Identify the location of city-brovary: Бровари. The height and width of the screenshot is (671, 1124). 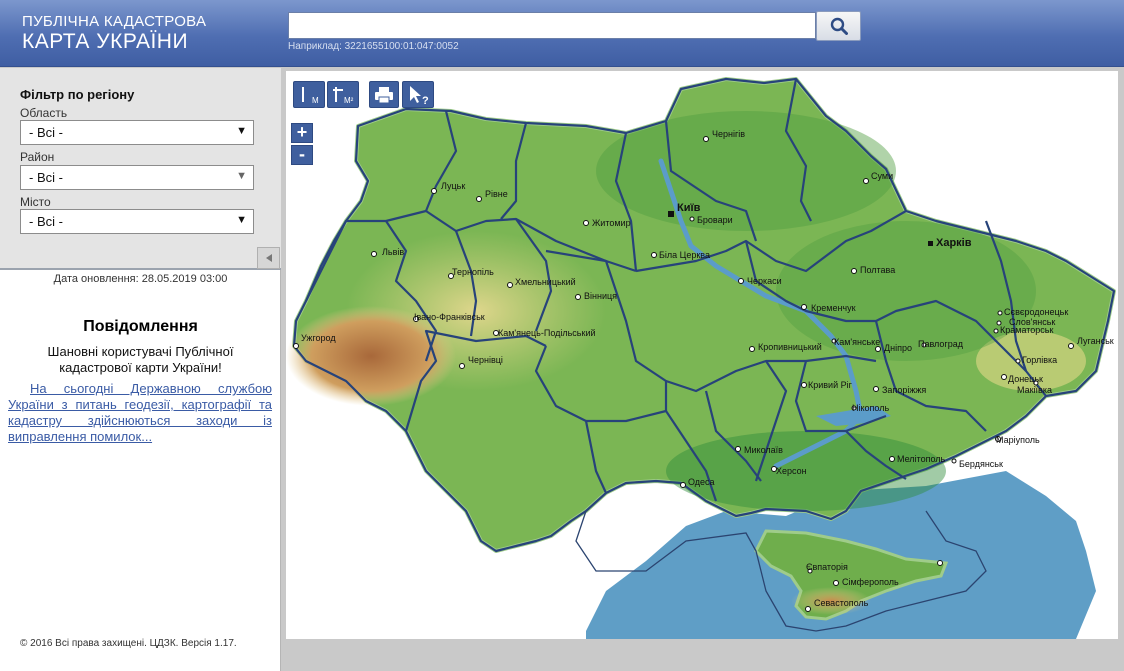
(711, 220).